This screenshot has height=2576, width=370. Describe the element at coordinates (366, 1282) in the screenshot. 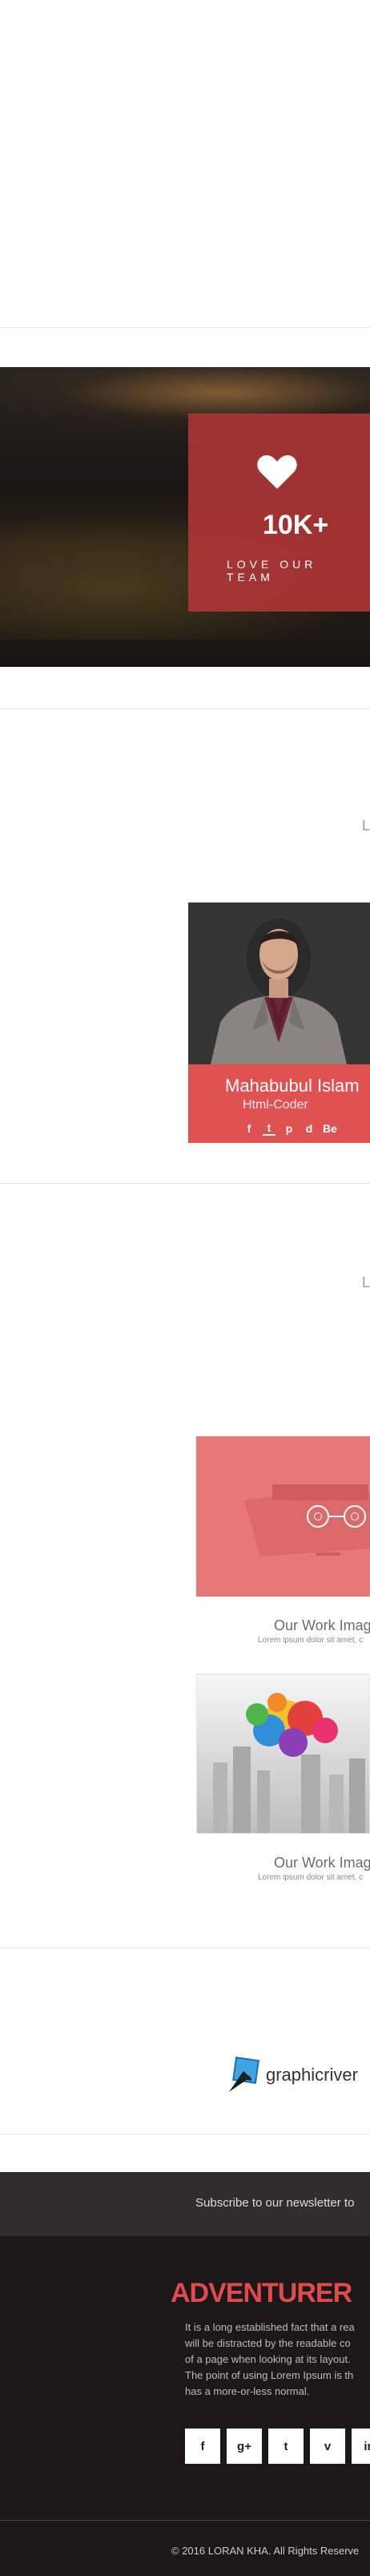

I see `work-heading-fragment: L` at that location.